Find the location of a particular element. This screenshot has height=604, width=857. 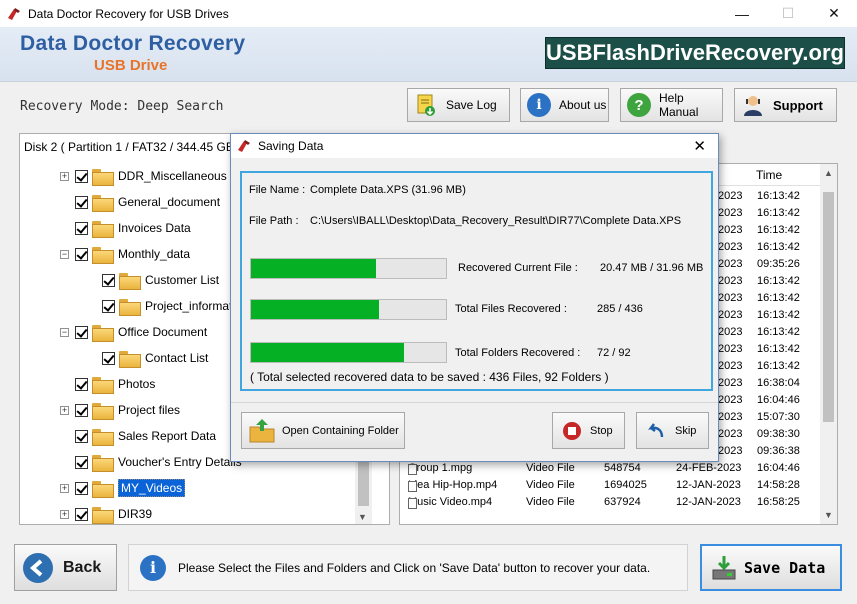

tree-item-label: Monthly_data is located at coordinates (154, 254).